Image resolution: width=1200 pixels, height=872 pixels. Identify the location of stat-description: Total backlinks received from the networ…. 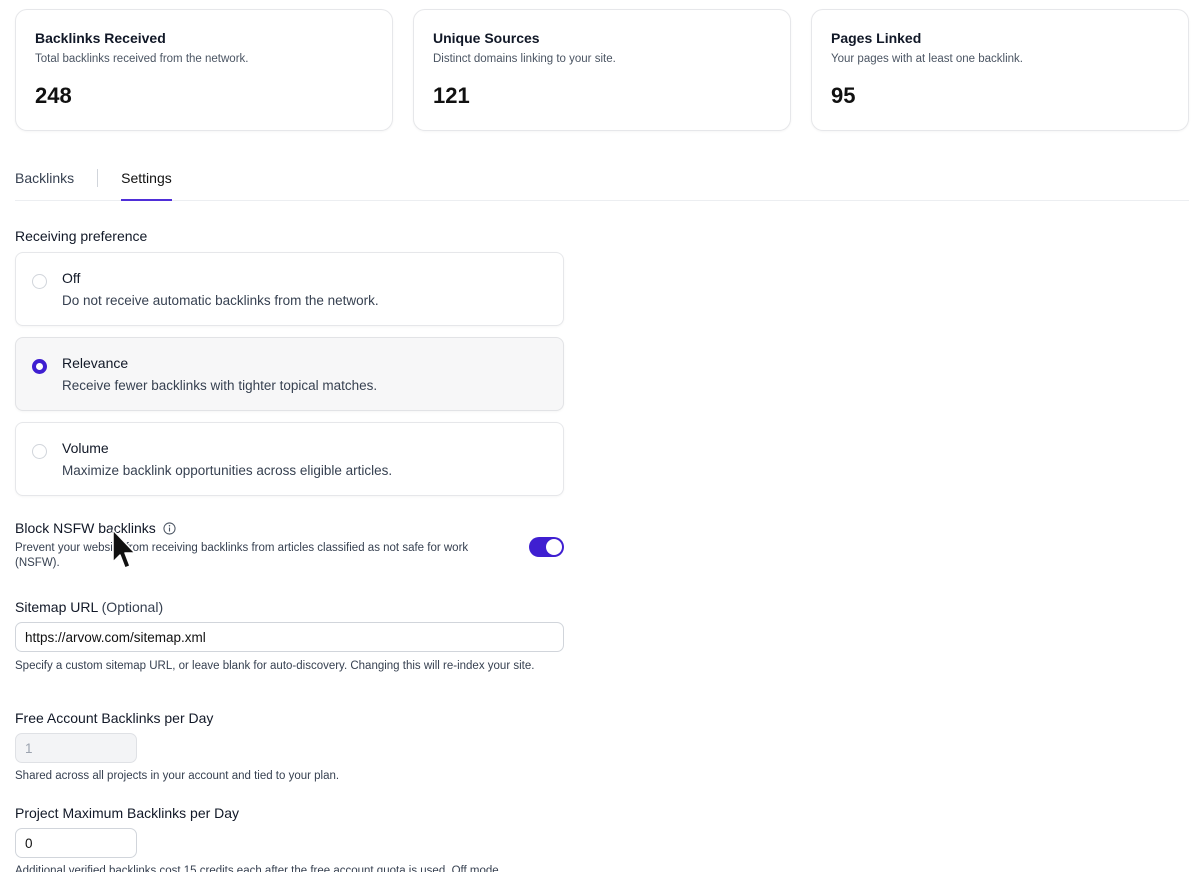
(142, 59).